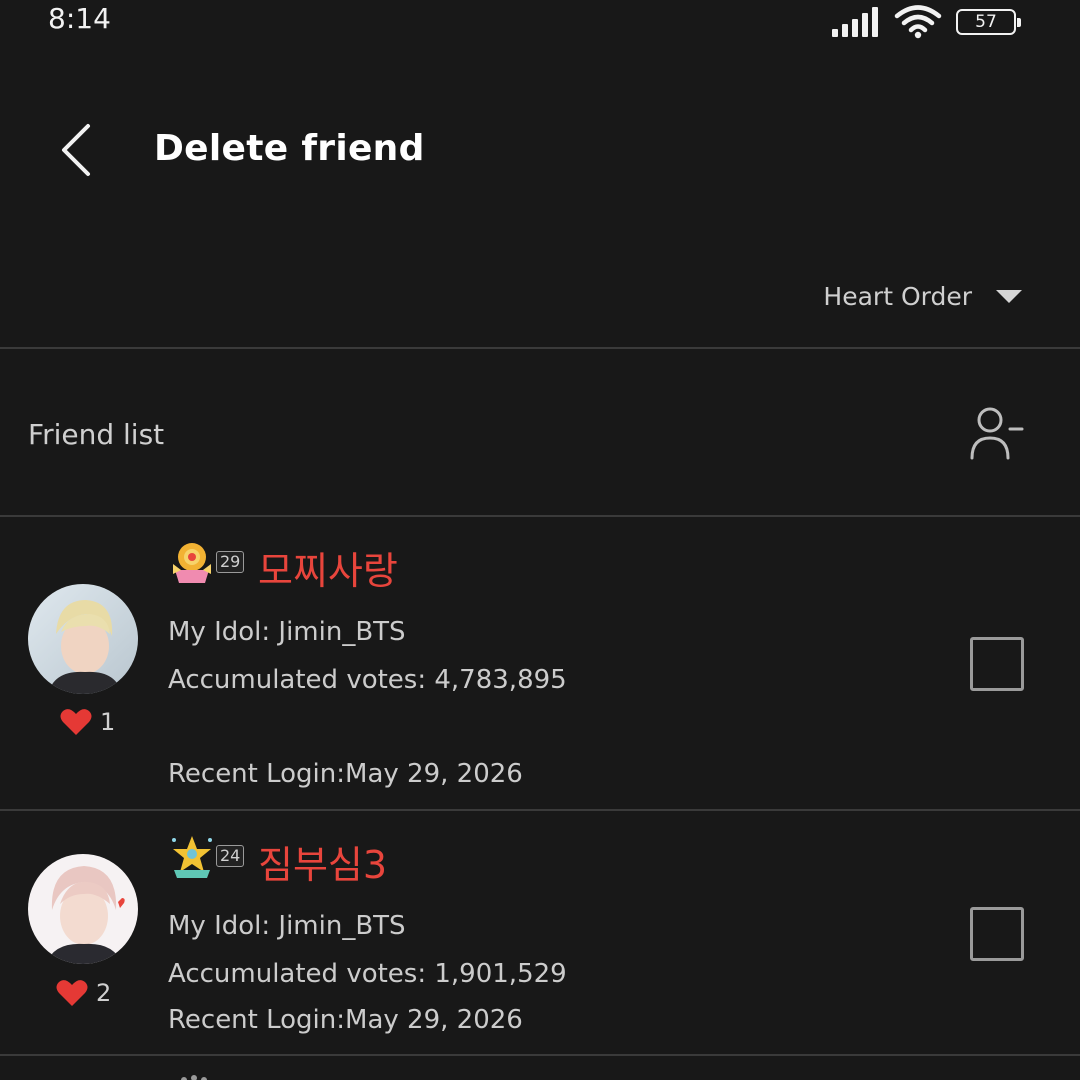  What do you see at coordinates (323, 865) in the screenshot?
I see `friend-name: 짐부심3` at bounding box center [323, 865].